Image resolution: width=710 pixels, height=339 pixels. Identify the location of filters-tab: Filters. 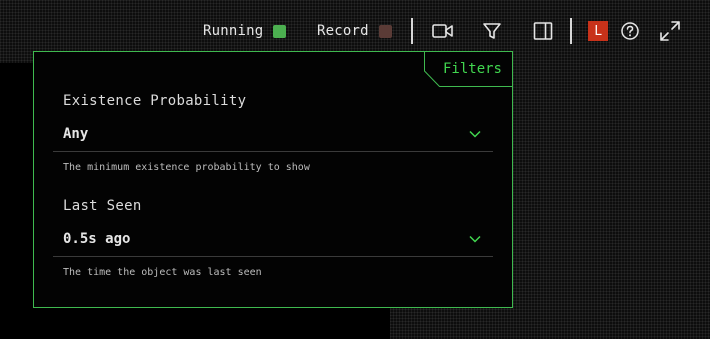
(468, 69).